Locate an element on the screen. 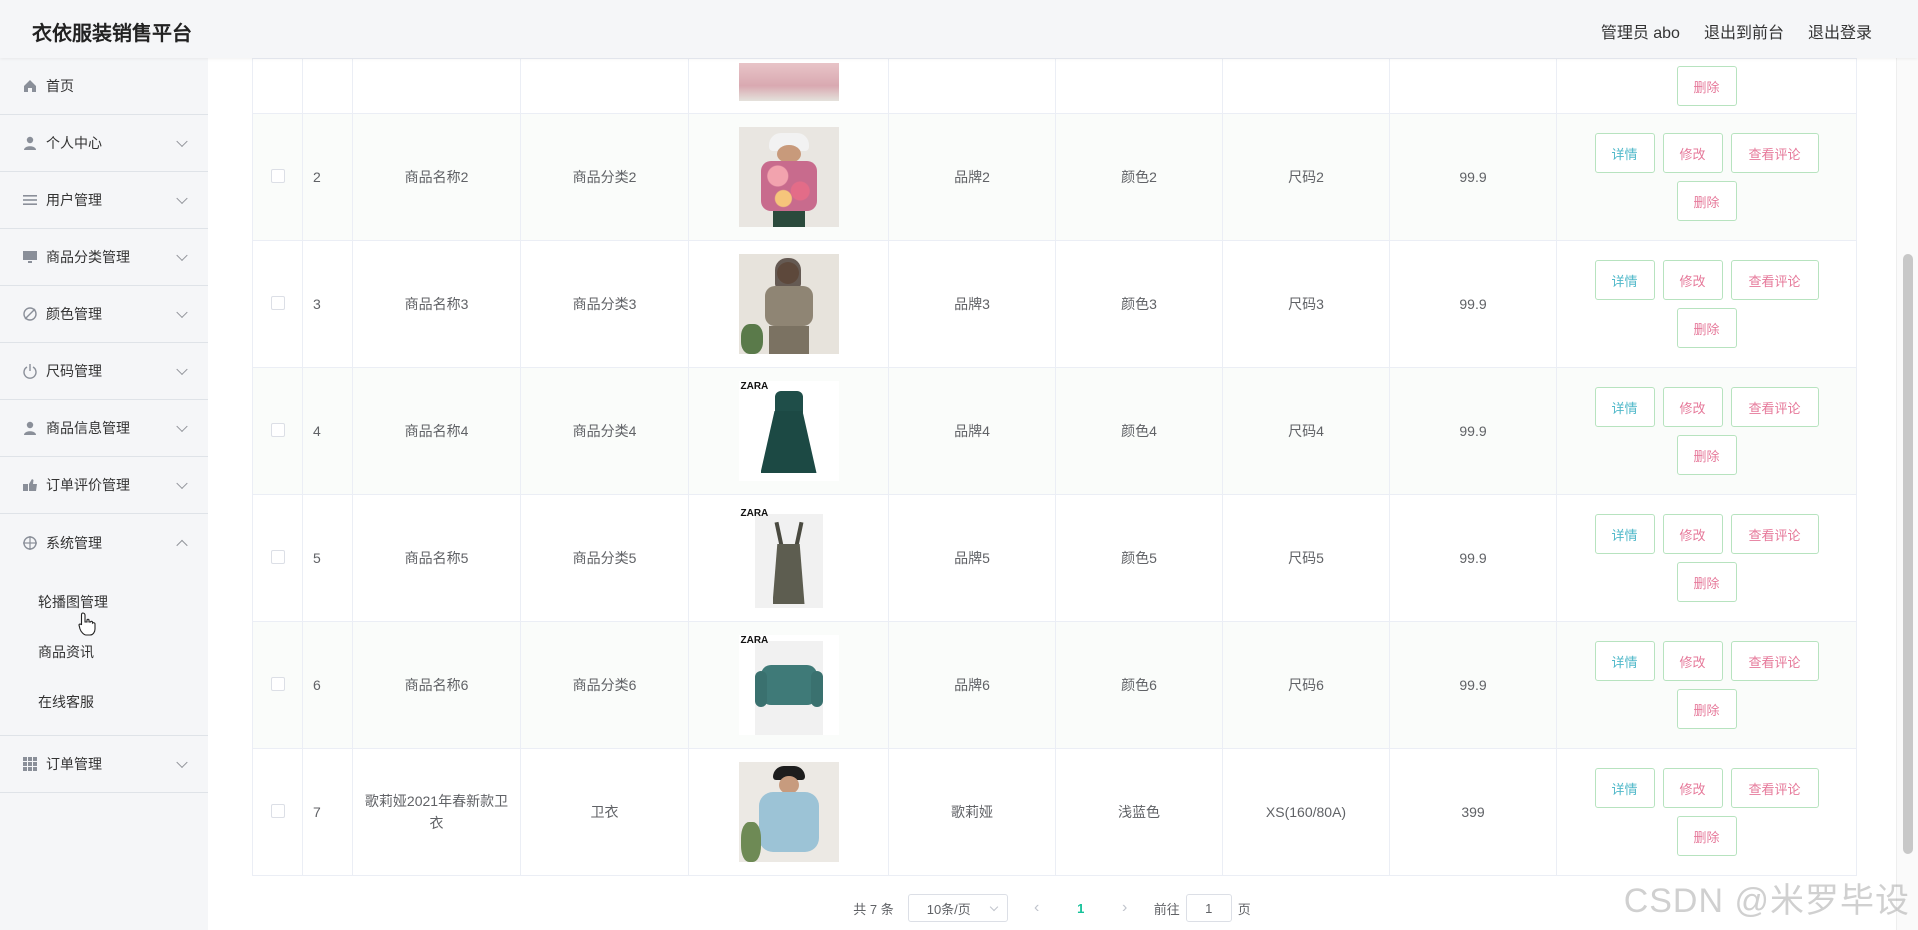  product-name: 商品名称3 is located at coordinates (436, 304).